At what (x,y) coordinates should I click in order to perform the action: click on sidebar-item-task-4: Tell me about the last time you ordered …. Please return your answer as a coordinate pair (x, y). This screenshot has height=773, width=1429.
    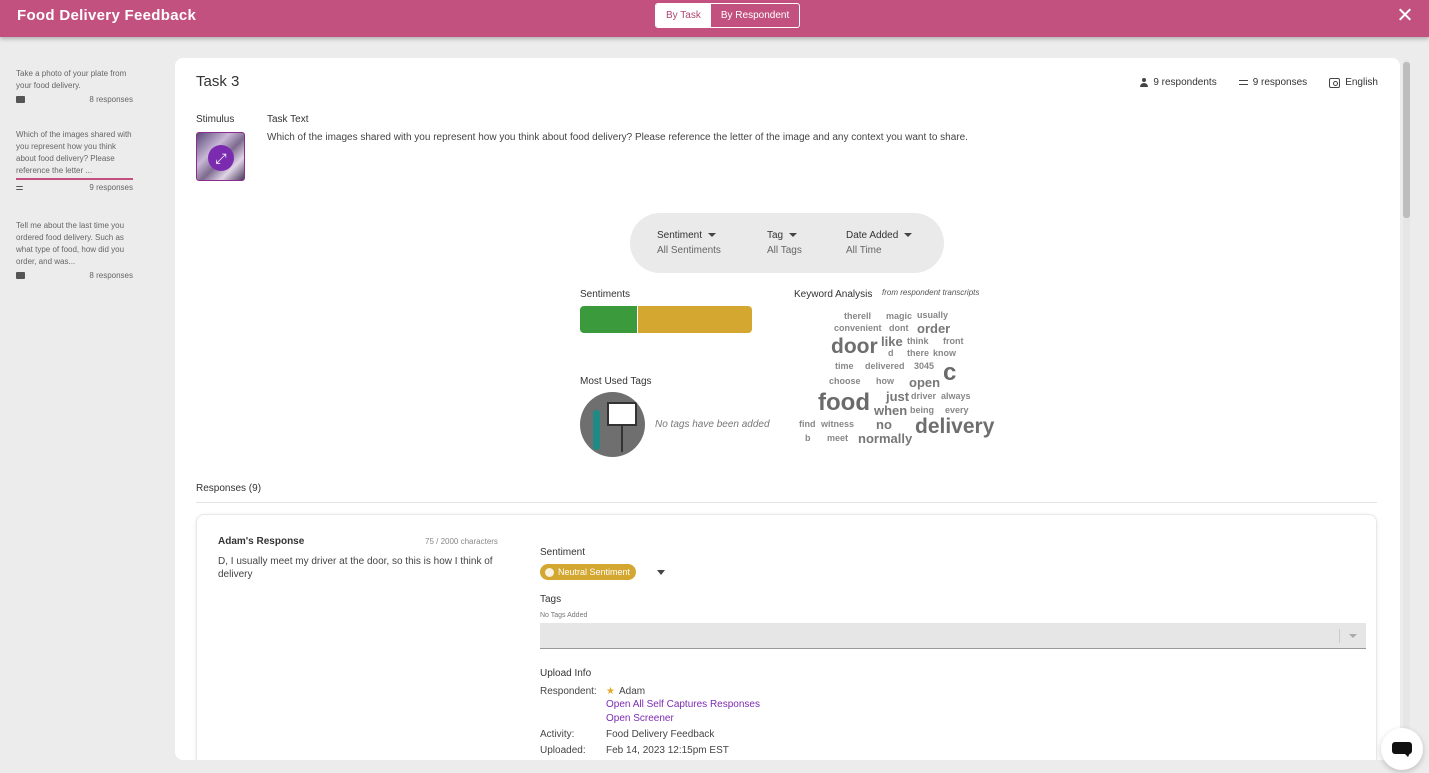
    Looking at the image, I should click on (74, 250).